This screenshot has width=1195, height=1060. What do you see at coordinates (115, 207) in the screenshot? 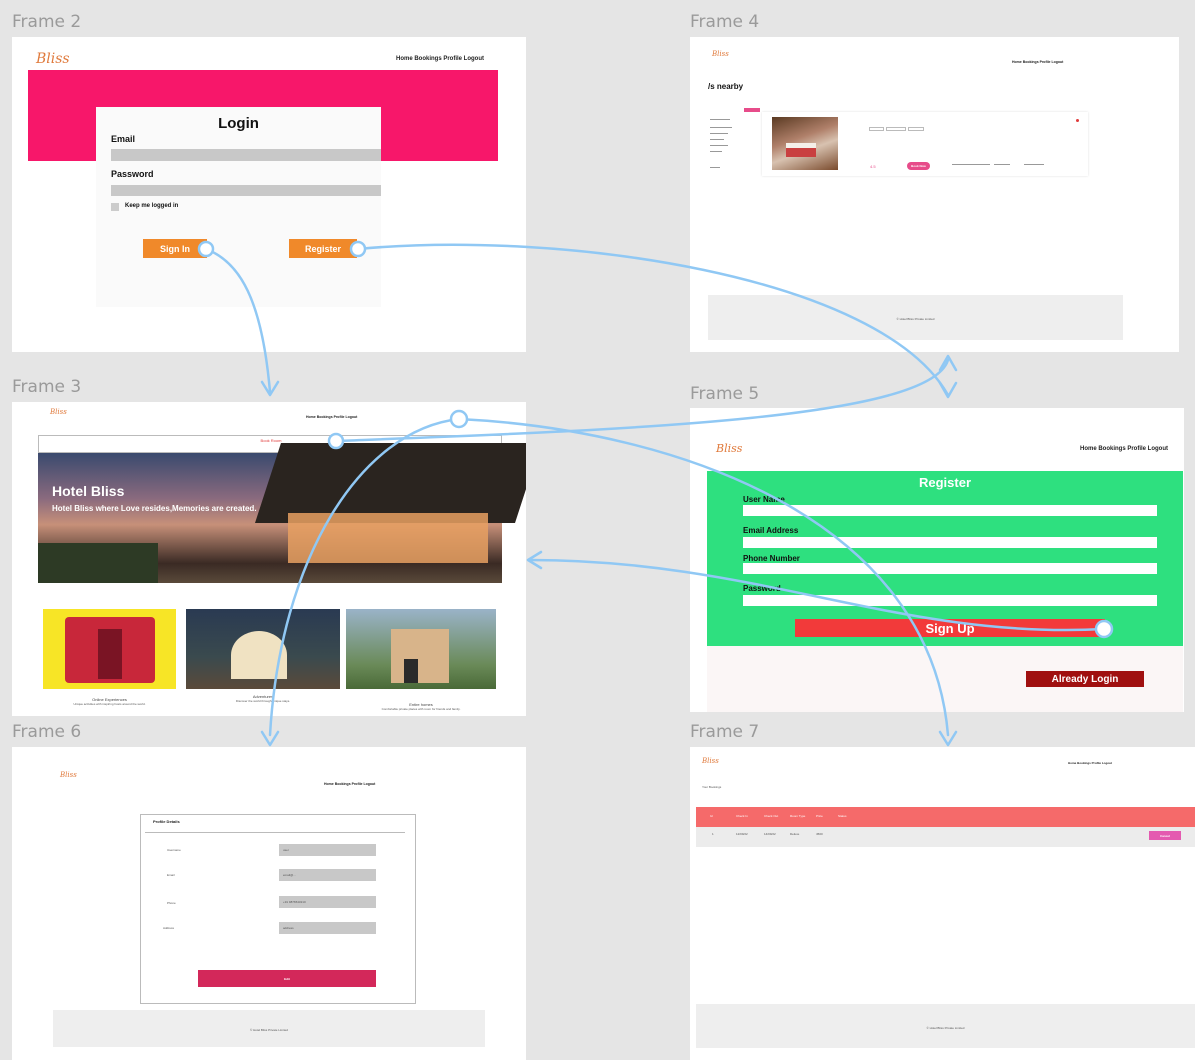
I see `keep-logged-checkbox` at bounding box center [115, 207].